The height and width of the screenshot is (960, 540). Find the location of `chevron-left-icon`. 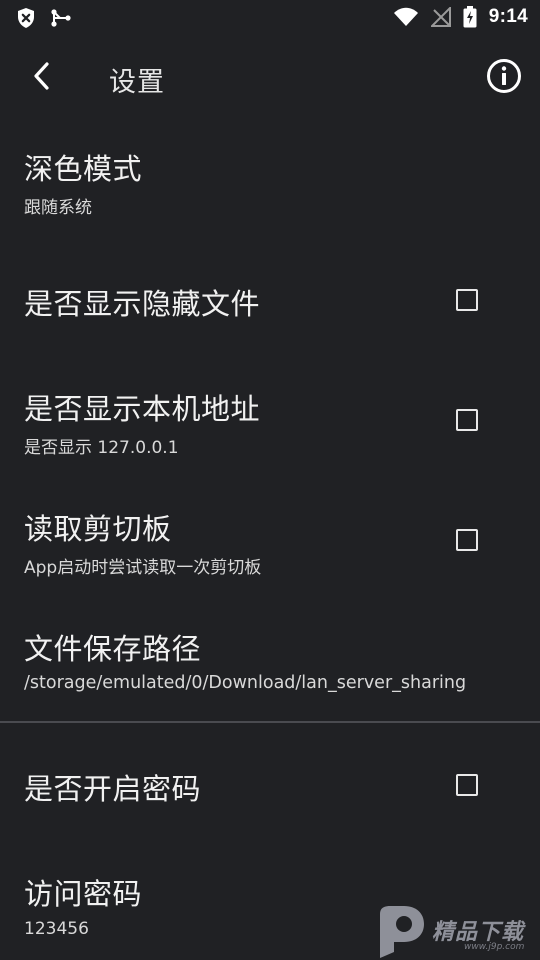

chevron-left-icon is located at coordinates (42, 78).